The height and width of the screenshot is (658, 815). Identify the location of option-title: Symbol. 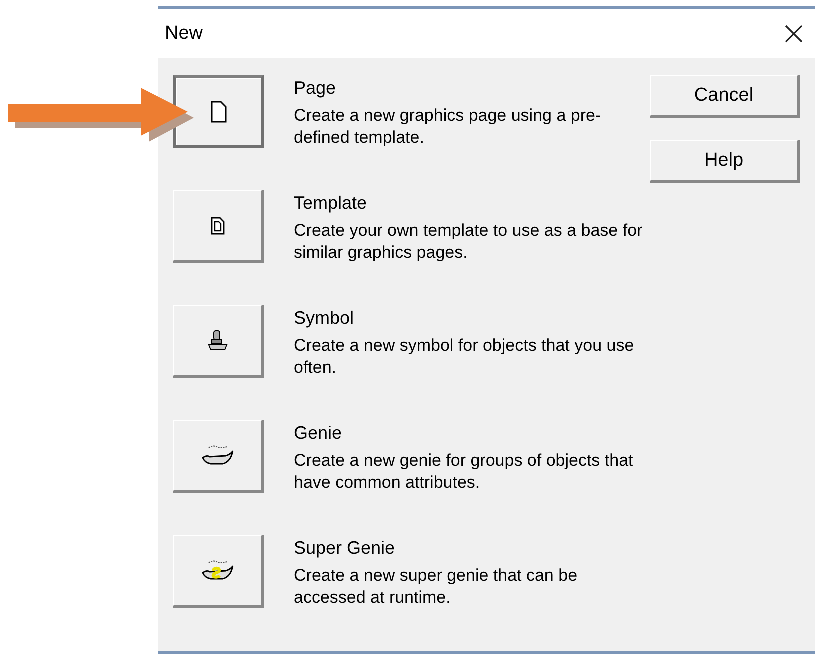
(325, 318).